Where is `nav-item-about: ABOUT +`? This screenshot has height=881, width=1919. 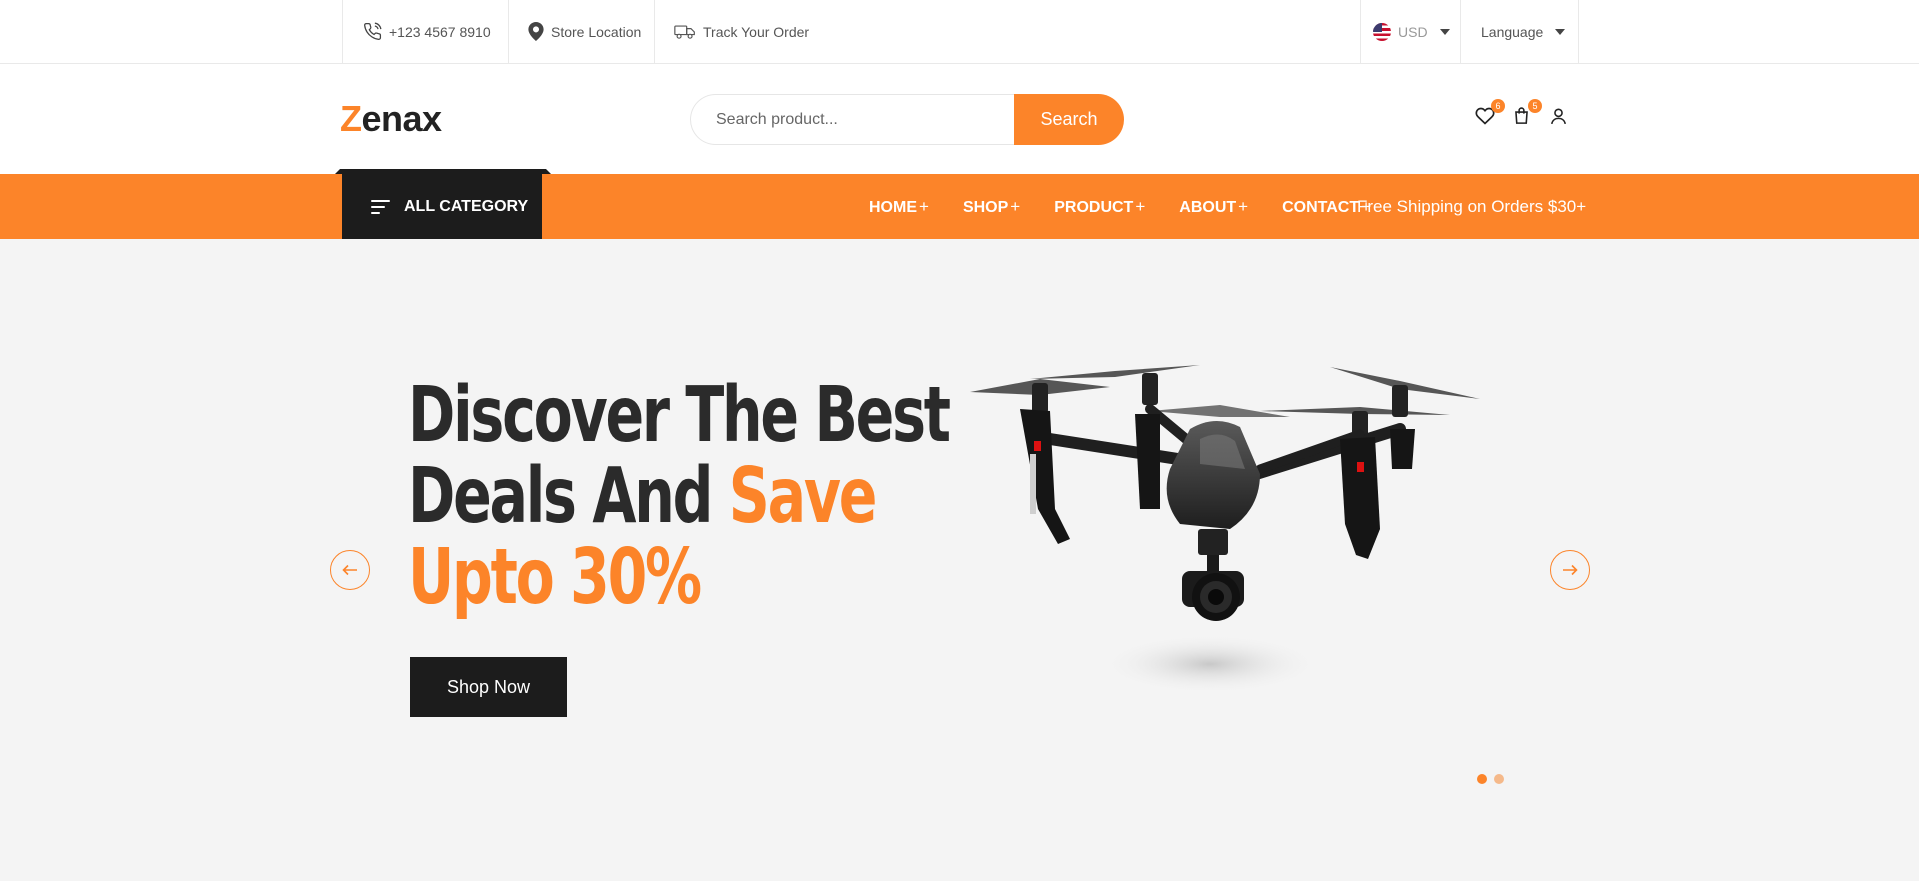
nav-item-about: ABOUT + is located at coordinates (1213, 207).